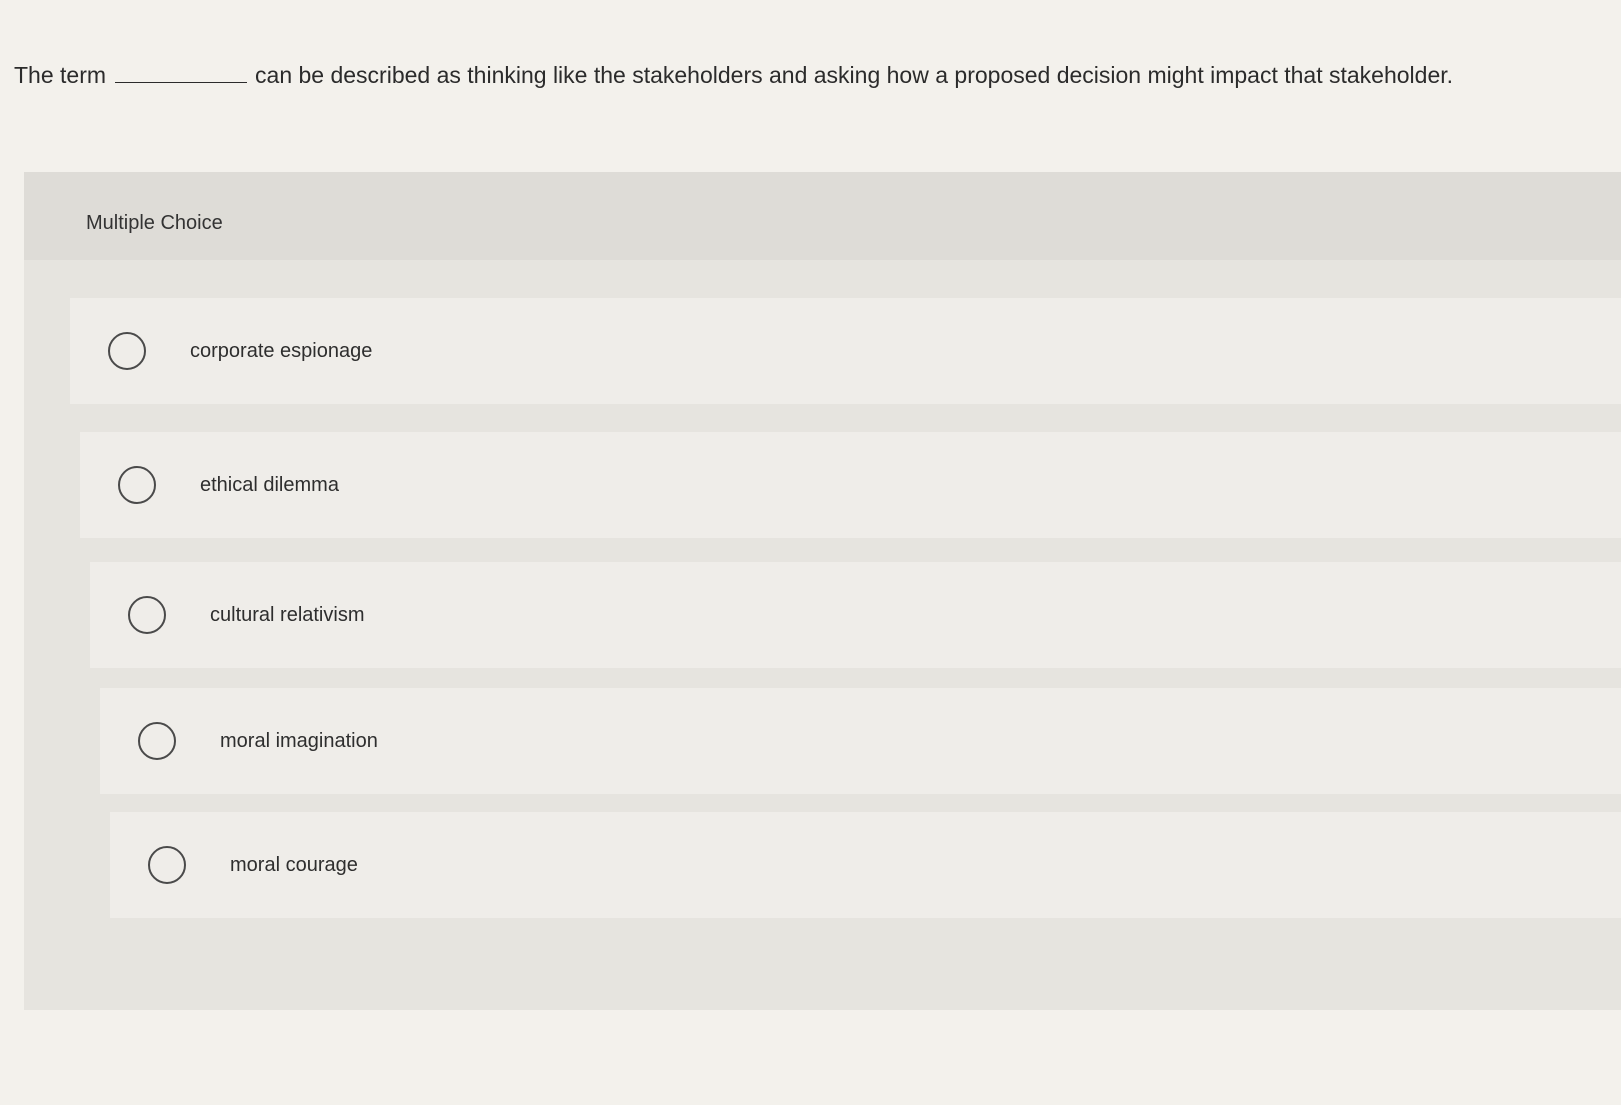 This screenshot has height=1105, width=1621. I want to click on option-moral-imagination: moral imagination, so click(860, 741).